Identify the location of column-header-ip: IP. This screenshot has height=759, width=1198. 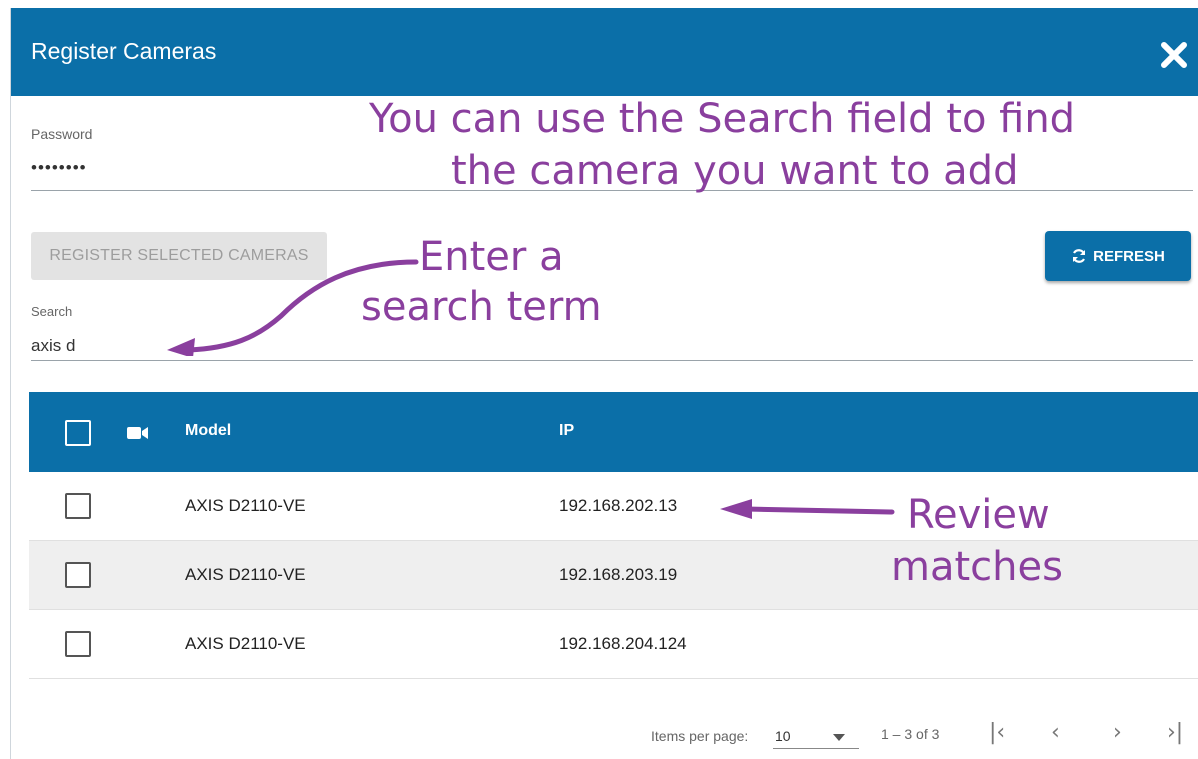
(566, 431).